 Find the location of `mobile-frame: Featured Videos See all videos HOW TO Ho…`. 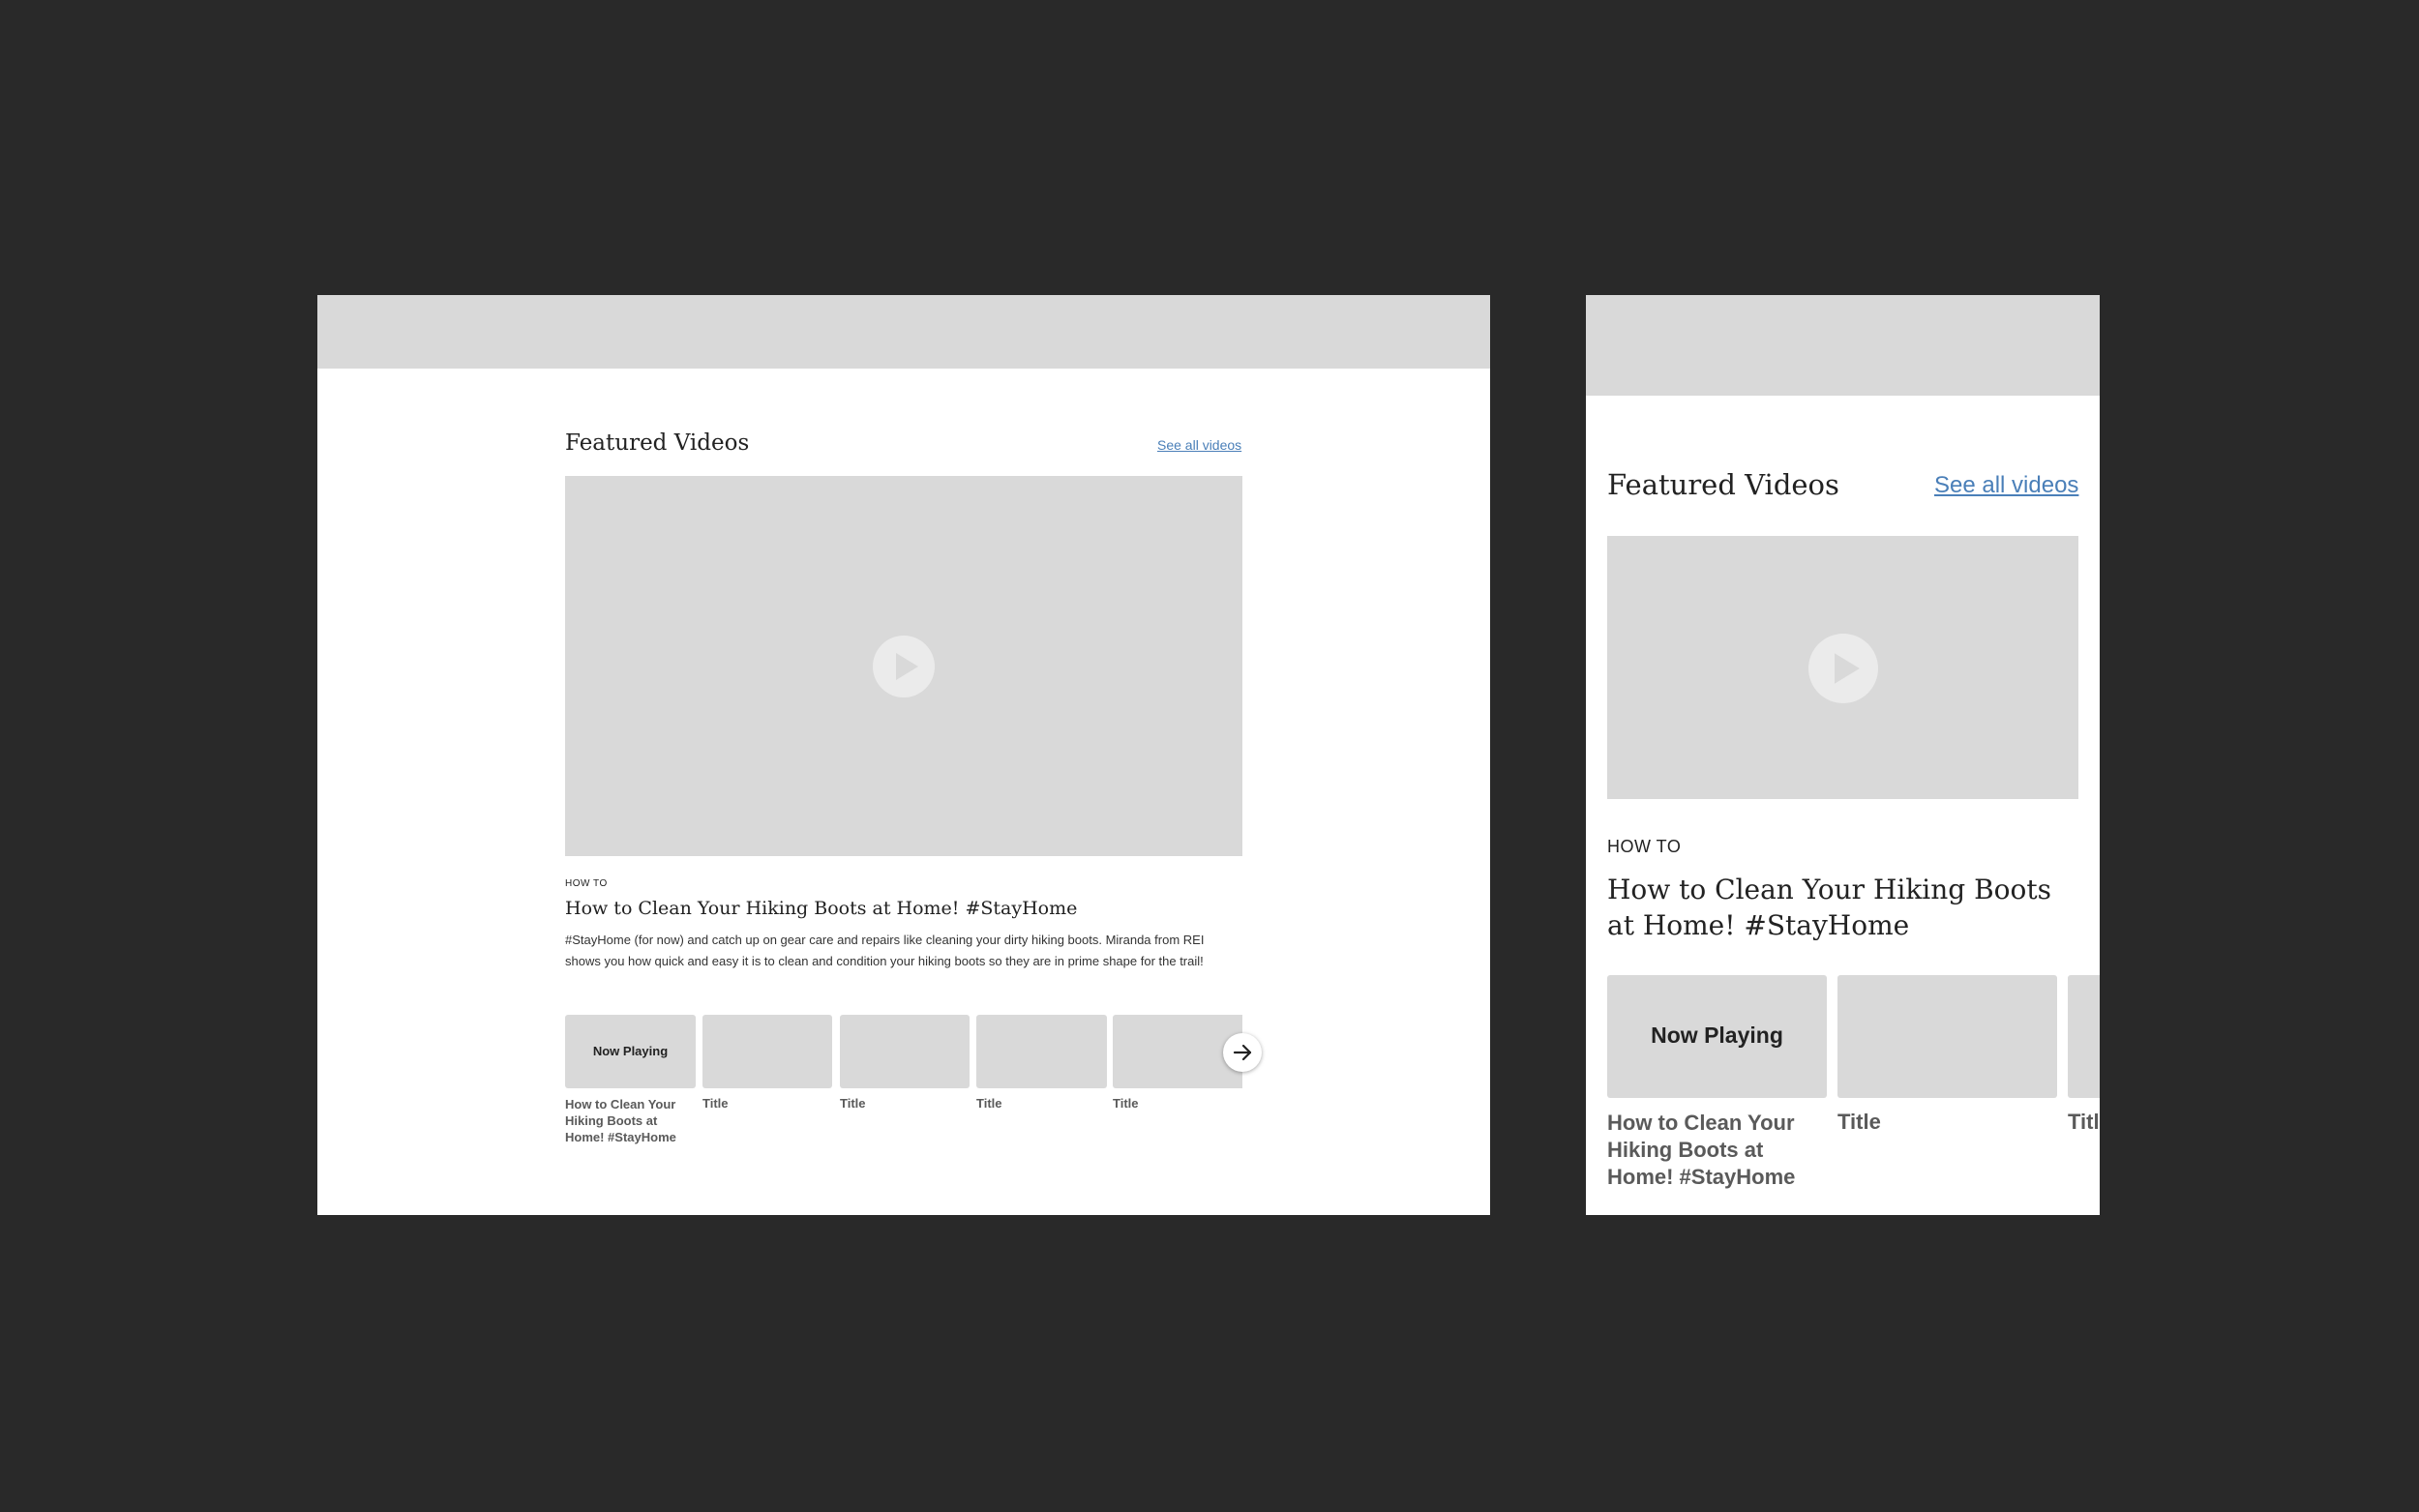

mobile-frame: Featured Videos See all videos HOW TO Ho… is located at coordinates (1843, 755).